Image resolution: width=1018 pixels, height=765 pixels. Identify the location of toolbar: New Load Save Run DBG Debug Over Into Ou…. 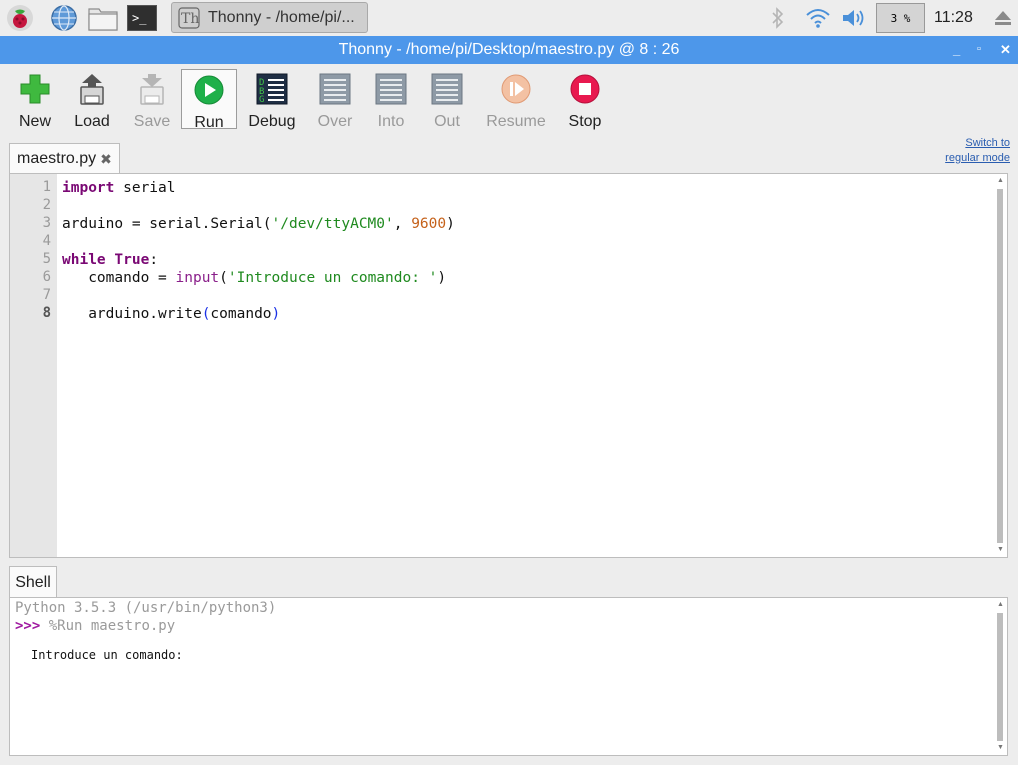
(509, 114).